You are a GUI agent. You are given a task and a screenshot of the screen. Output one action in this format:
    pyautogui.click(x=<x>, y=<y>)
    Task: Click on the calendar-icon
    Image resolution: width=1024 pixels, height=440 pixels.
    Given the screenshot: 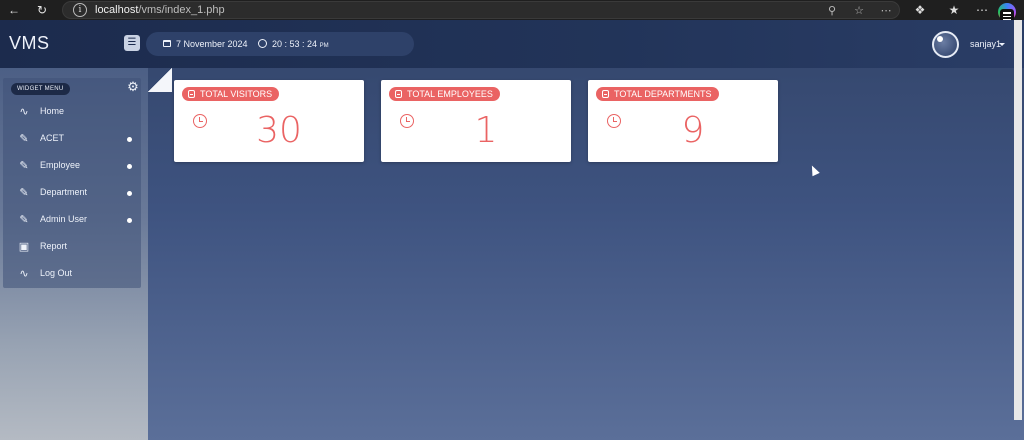 What is the action you would take?
    pyautogui.click(x=167, y=43)
    